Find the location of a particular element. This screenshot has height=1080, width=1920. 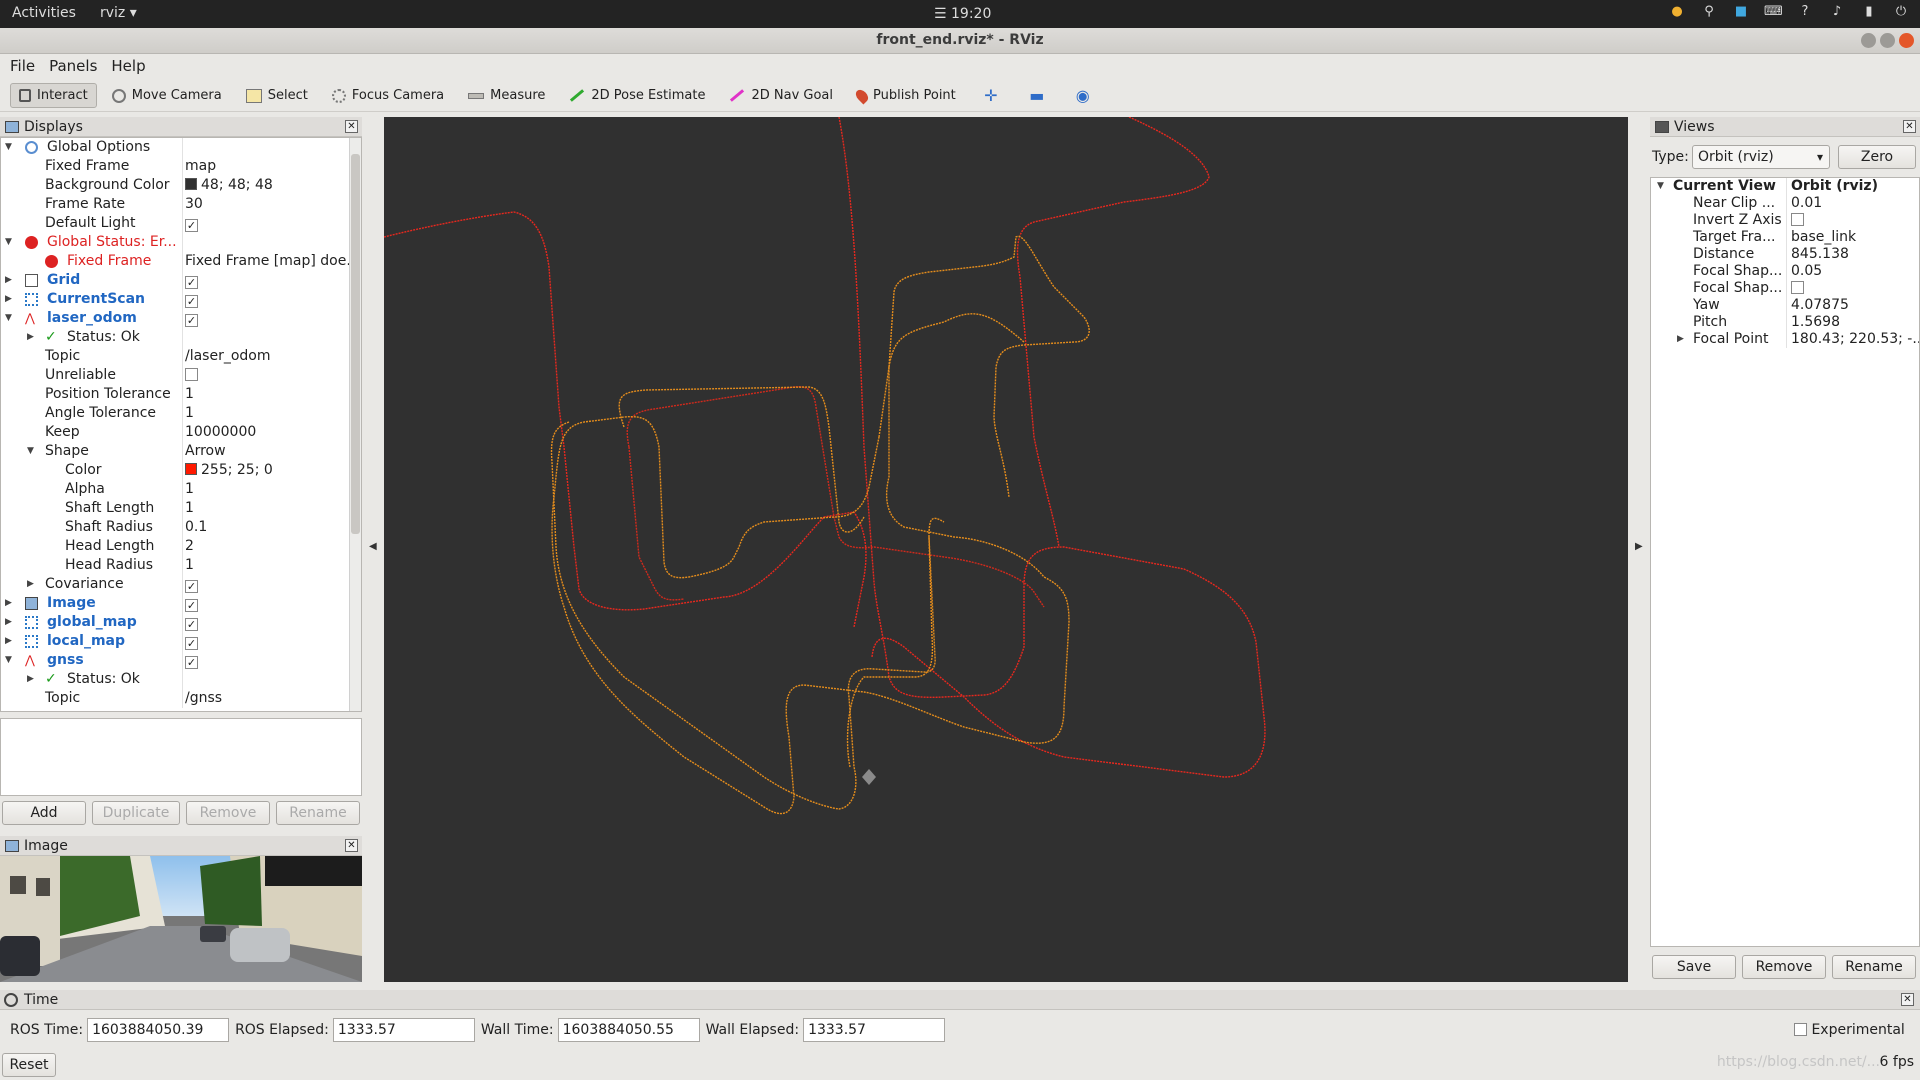

tree-row-global-options: ▼ Global Options is located at coordinates (181, 147).